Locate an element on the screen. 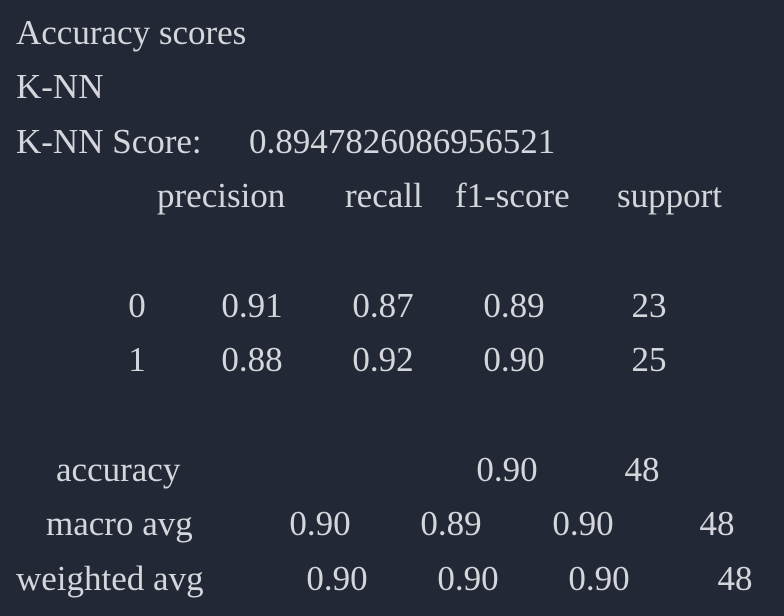 This screenshot has width=784, height=616. weighted-avg-f1: 0.90 is located at coordinates (599, 578).